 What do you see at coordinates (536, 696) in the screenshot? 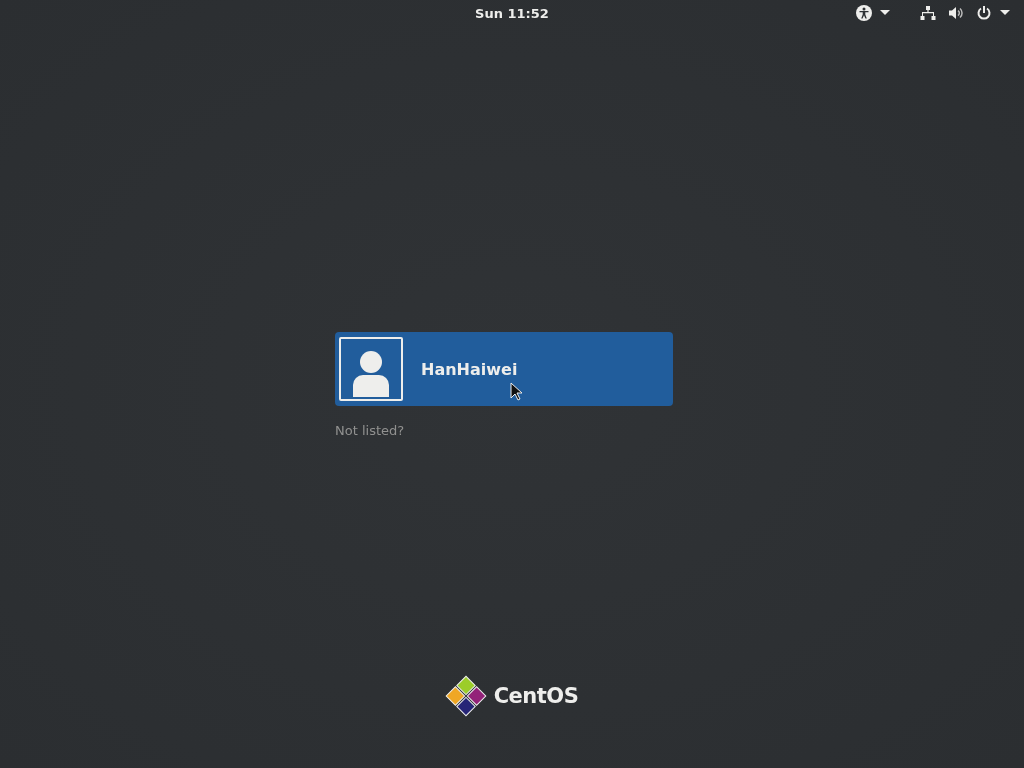
I see `logo-text: CentOS` at bounding box center [536, 696].